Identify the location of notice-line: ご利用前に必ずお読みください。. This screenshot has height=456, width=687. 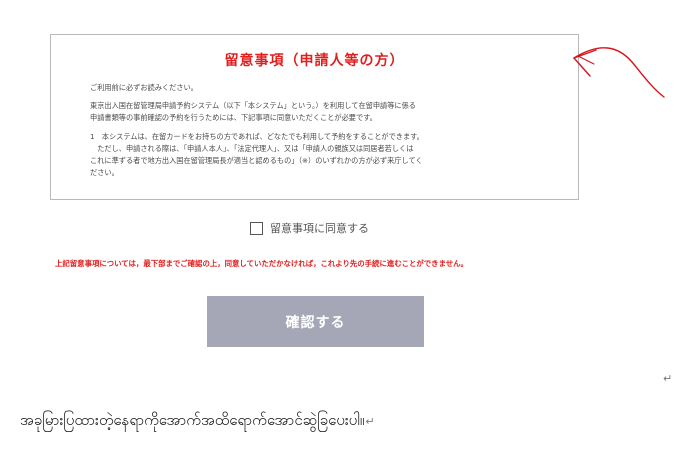
(144, 87).